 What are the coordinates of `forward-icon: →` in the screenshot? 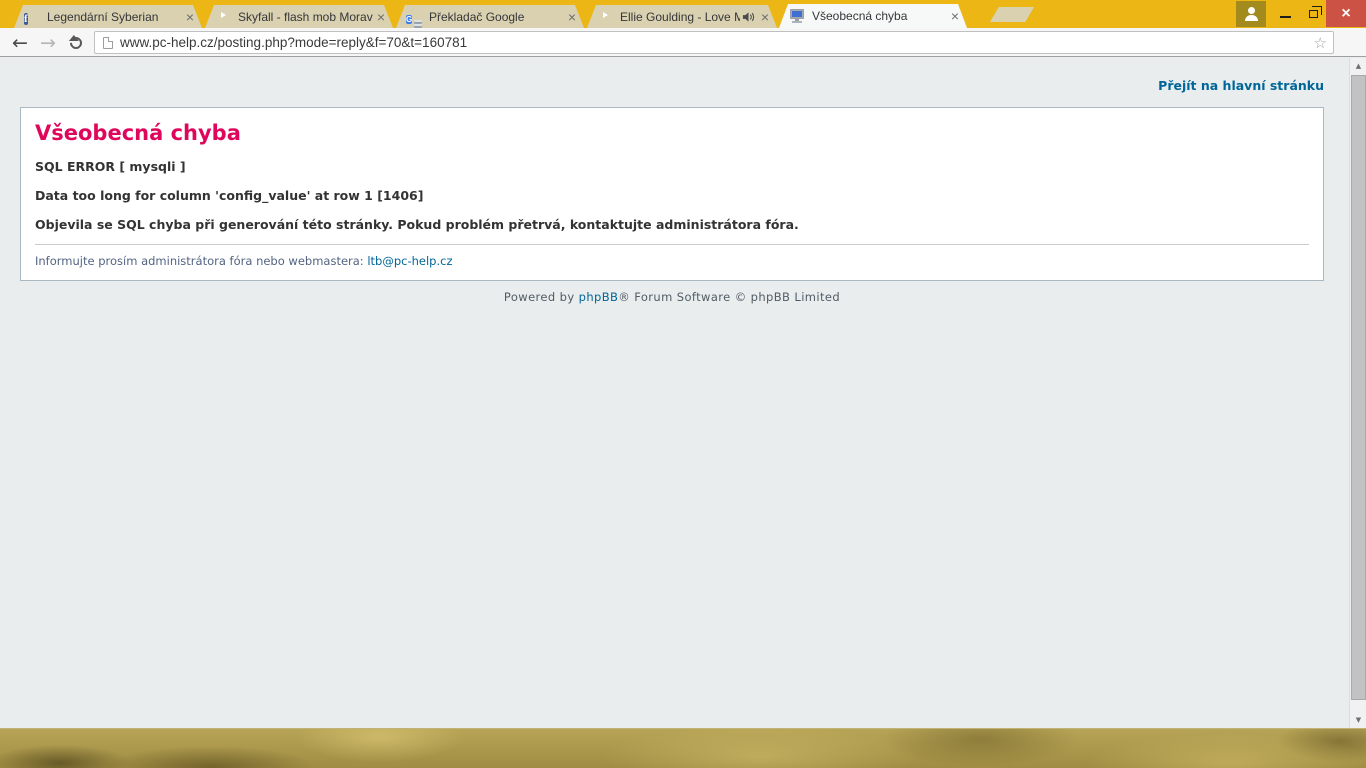 It's located at (48, 42).